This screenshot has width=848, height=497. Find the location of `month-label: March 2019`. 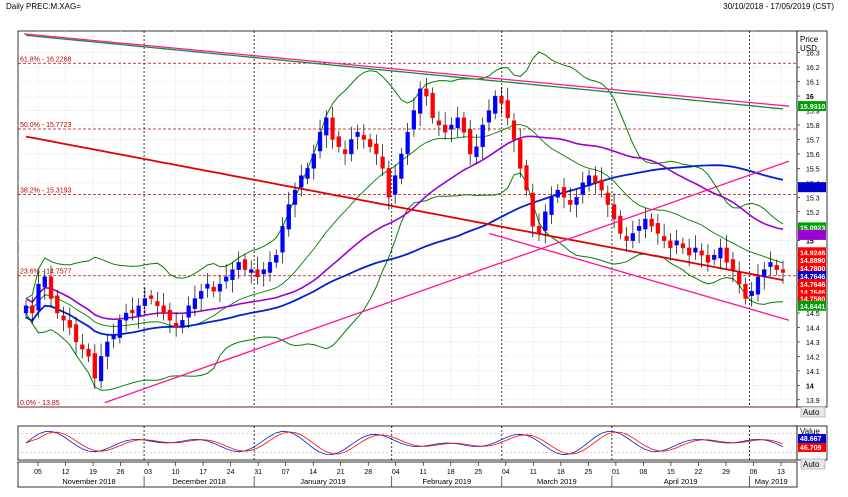

month-label: March 2019 is located at coordinates (557, 481).